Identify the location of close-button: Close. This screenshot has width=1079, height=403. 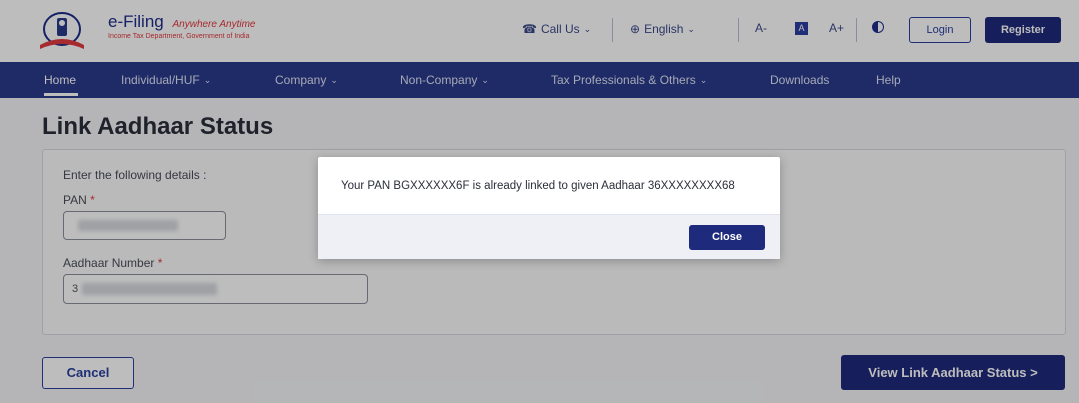
(727, 237).